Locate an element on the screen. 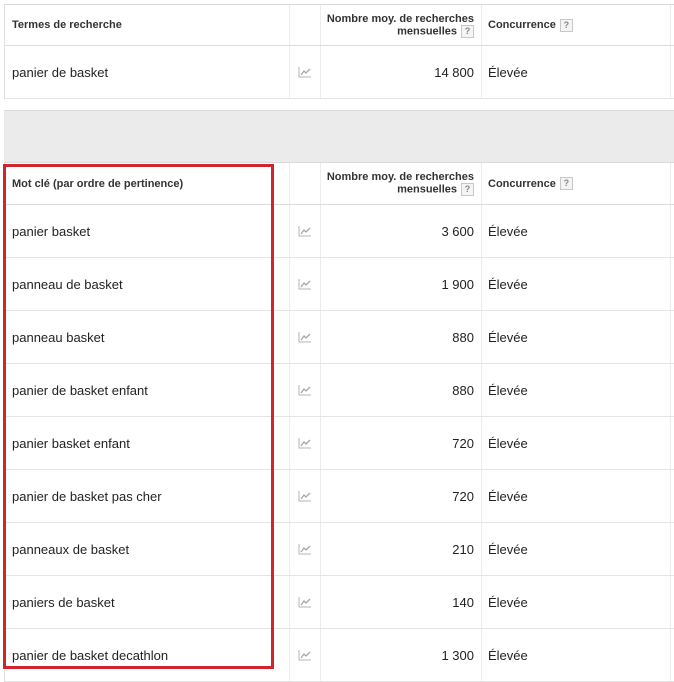 The image size is (674, 682). table-row: panier basket enfant 720 Élevée is located at coordinates (339, 443).